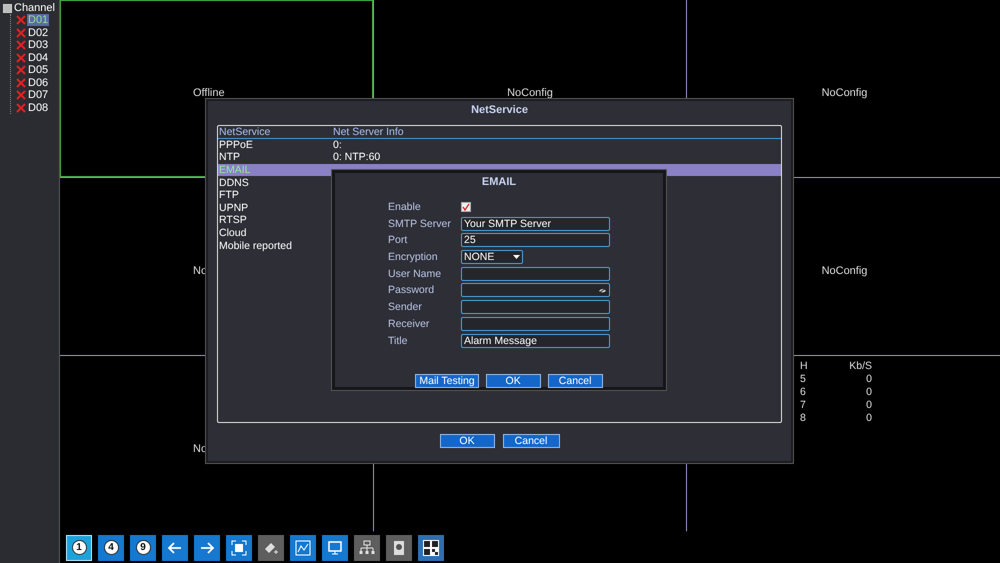 This screenshot has width=1000, height=563. I want to click on stats-cell-text: 5, so click(803, 379).